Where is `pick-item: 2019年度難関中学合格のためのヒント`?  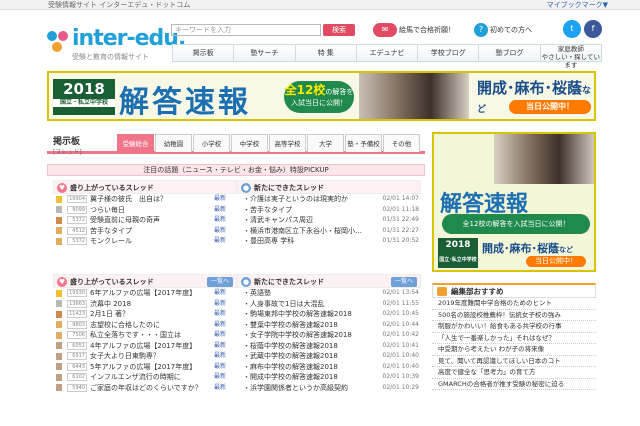 pick-item: 2019年度難関中学合格のためのヒント is located at coordinates (514, 304).